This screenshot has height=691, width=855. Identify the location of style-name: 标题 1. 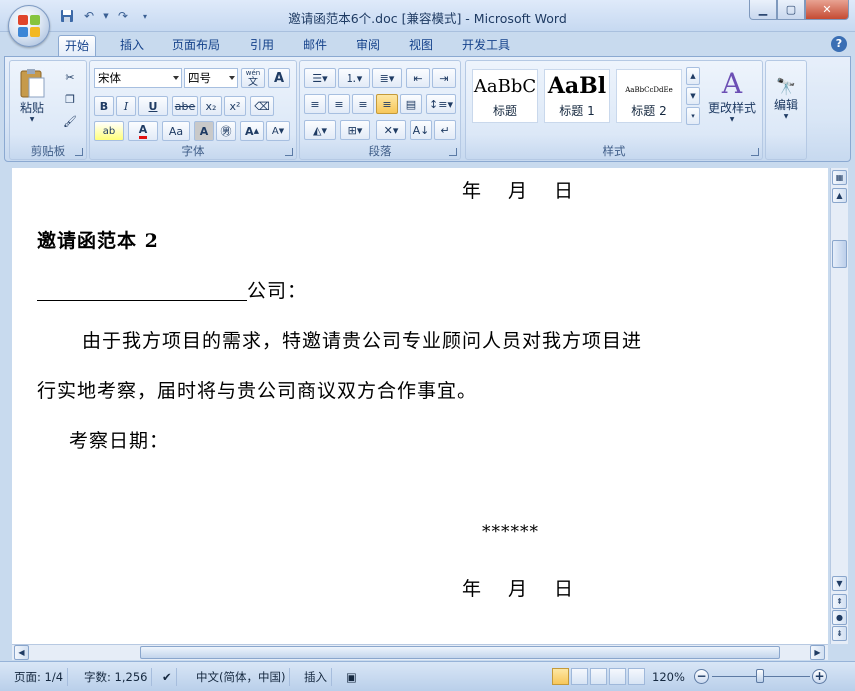
(577, 111).